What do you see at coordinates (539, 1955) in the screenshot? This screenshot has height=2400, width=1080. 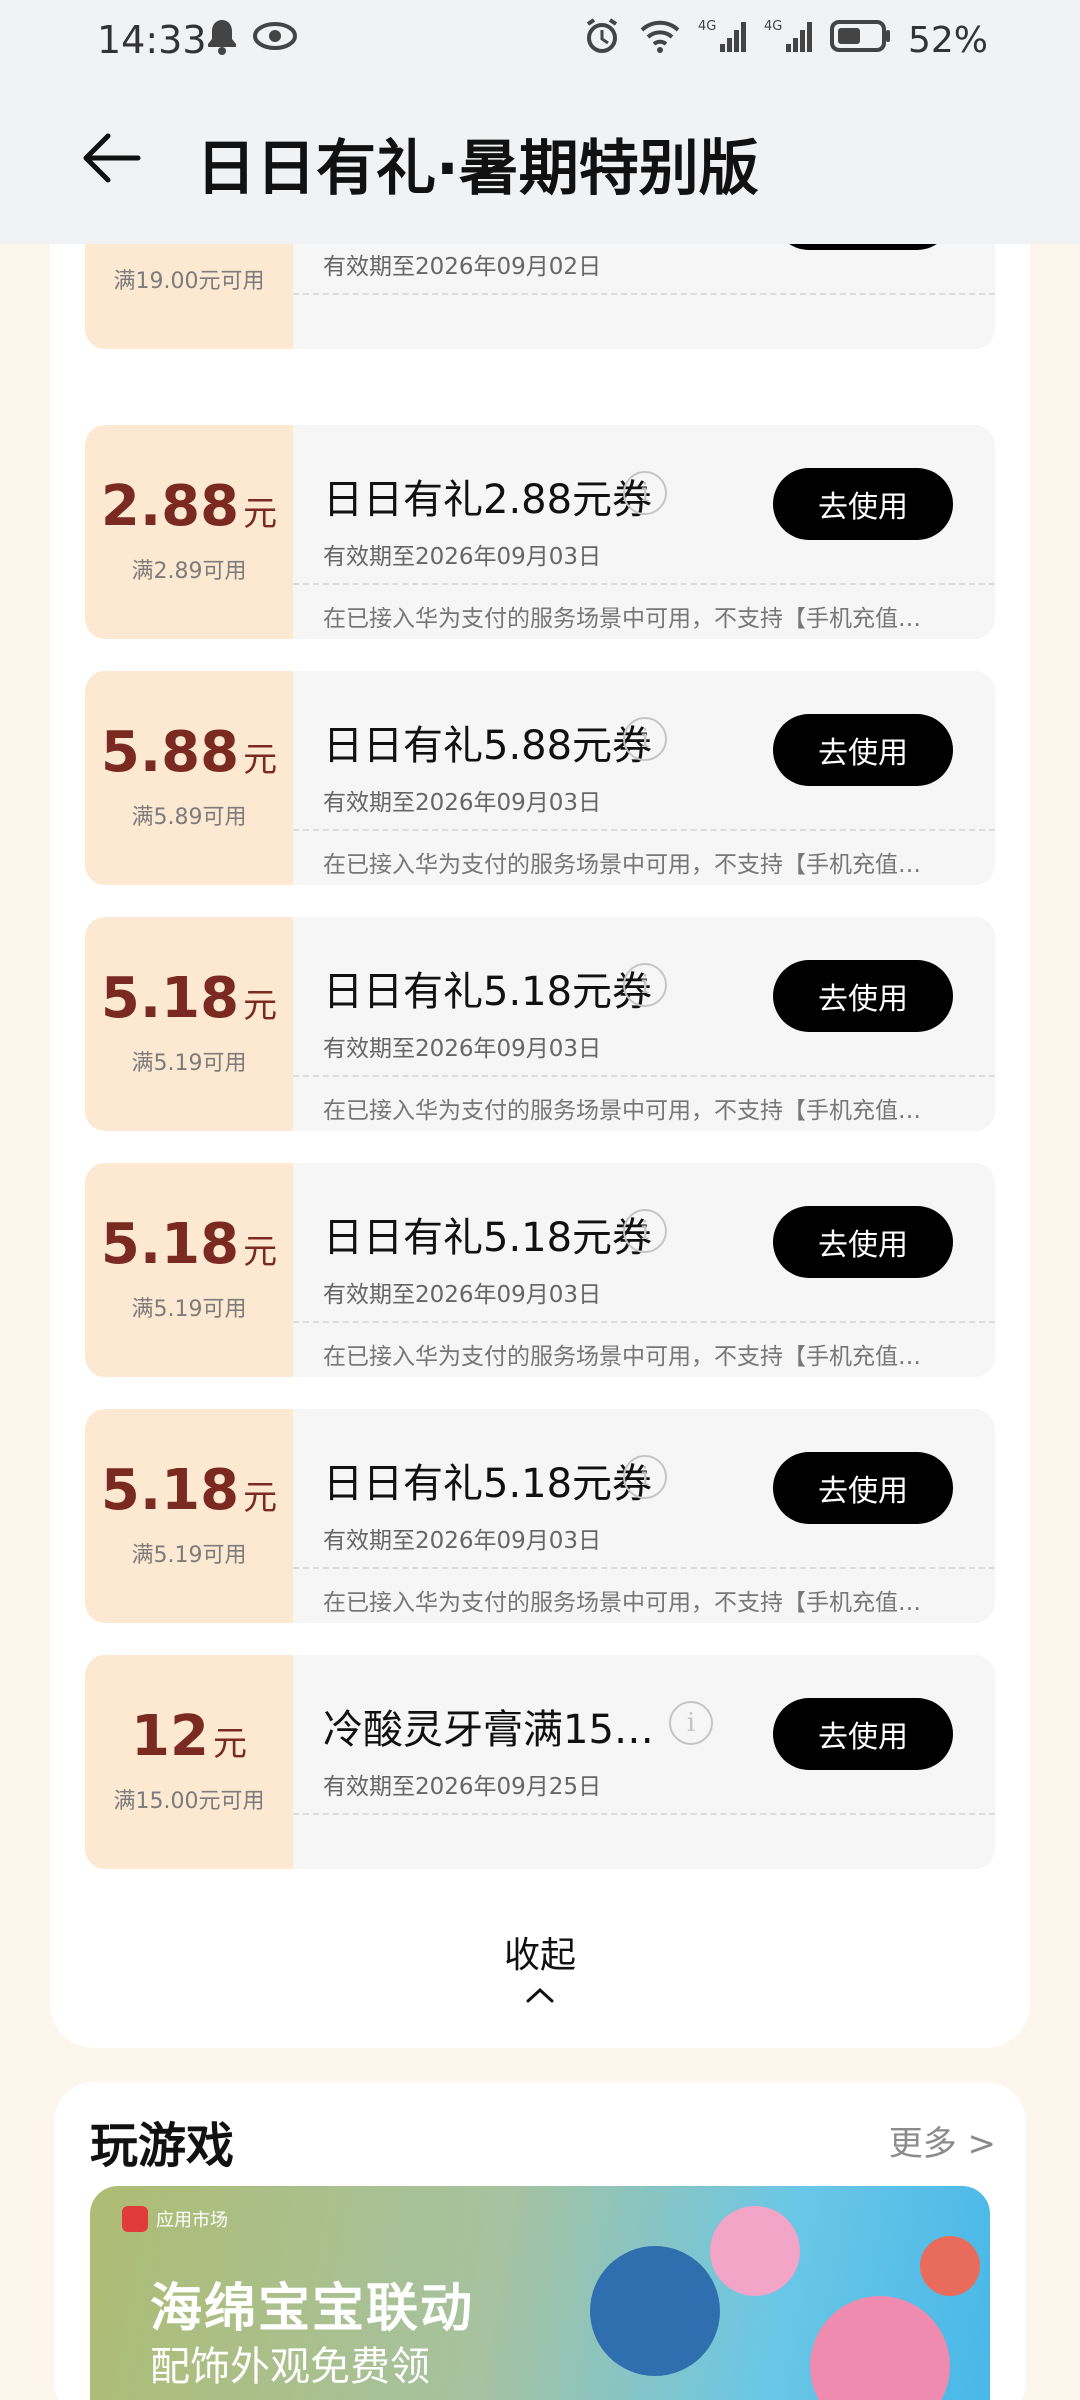 I see `collapse-label: 收起` at bounding box center [539, 1955].